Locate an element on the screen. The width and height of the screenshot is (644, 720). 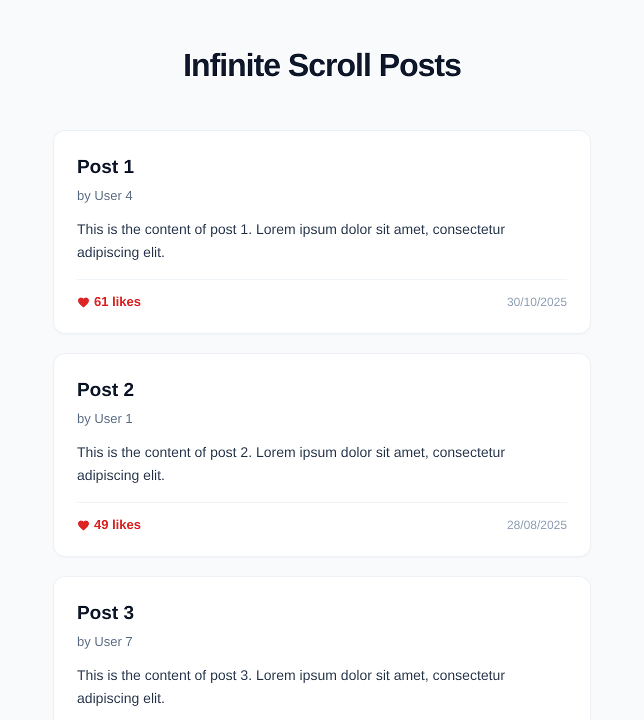
post-content: This is the content of post 3. Lorem ipsum dolor sit amet, consectetur adipiscing elit. is located at coordinates (291, 687).